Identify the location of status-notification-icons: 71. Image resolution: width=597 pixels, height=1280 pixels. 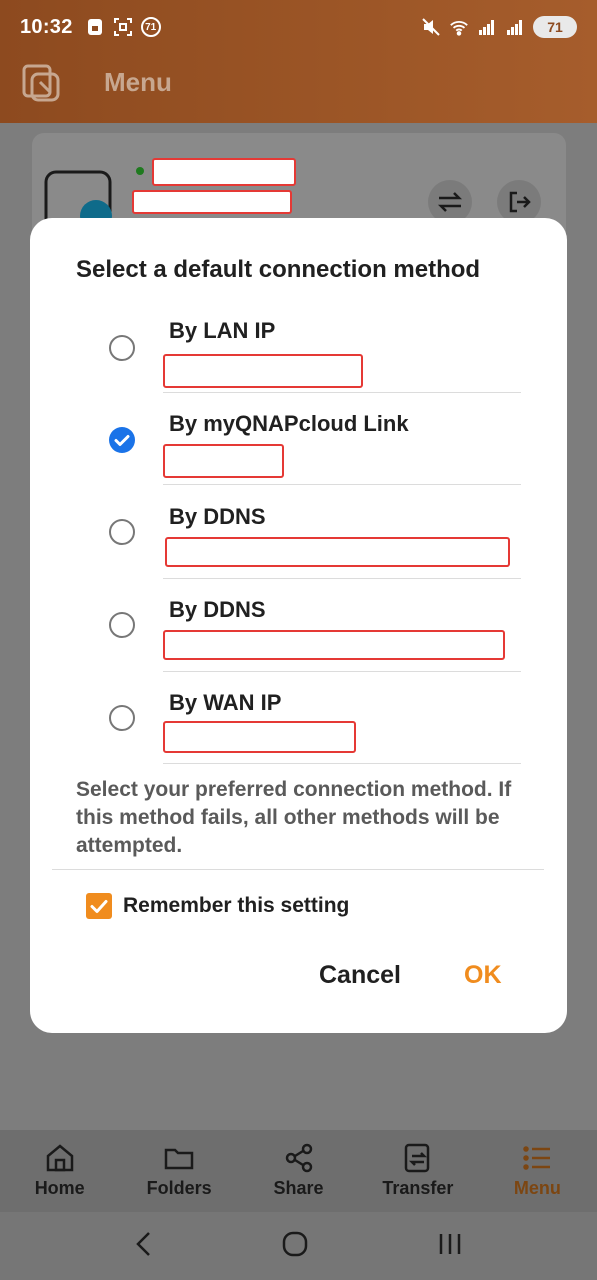
(123, 27).